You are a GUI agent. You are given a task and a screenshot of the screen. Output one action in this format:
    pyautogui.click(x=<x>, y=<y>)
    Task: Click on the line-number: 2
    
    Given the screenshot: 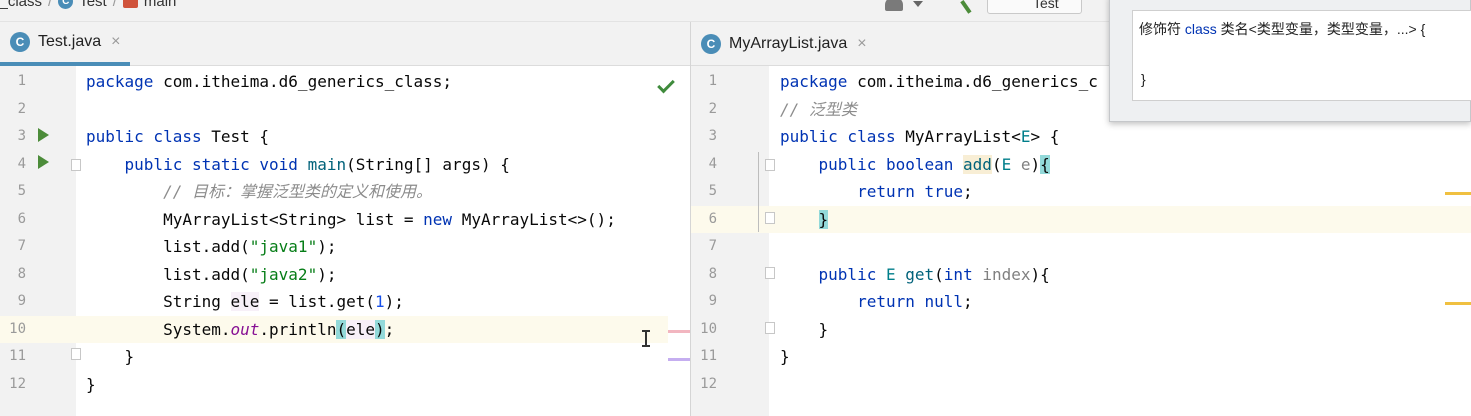 What is the action you would take?
    pyautogui.click(x=21, y=108)
    